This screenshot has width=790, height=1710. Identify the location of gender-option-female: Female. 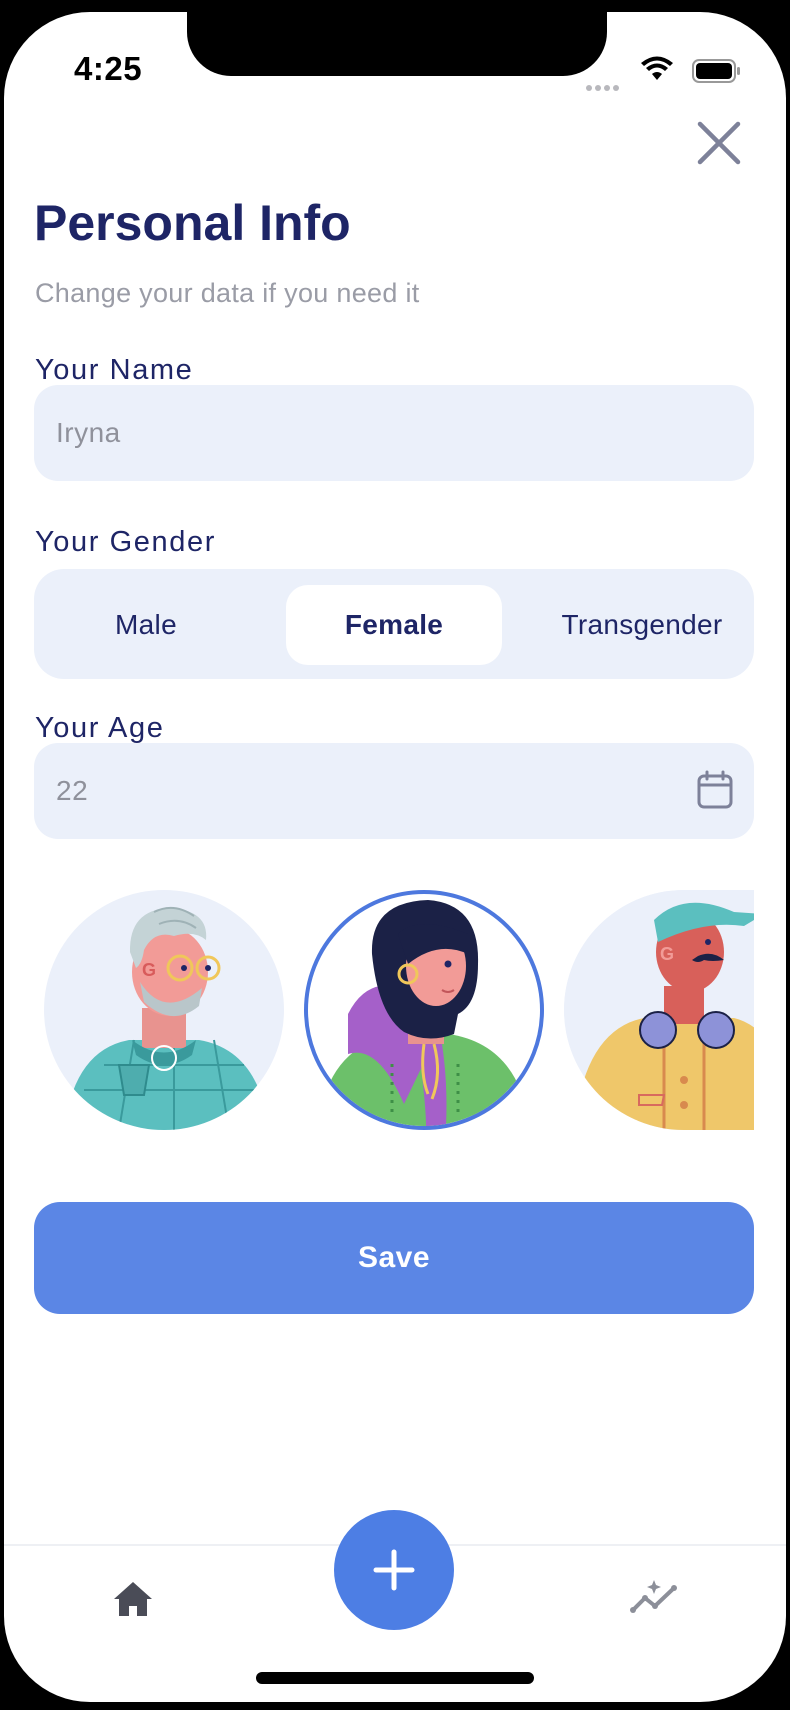
(394, 625).